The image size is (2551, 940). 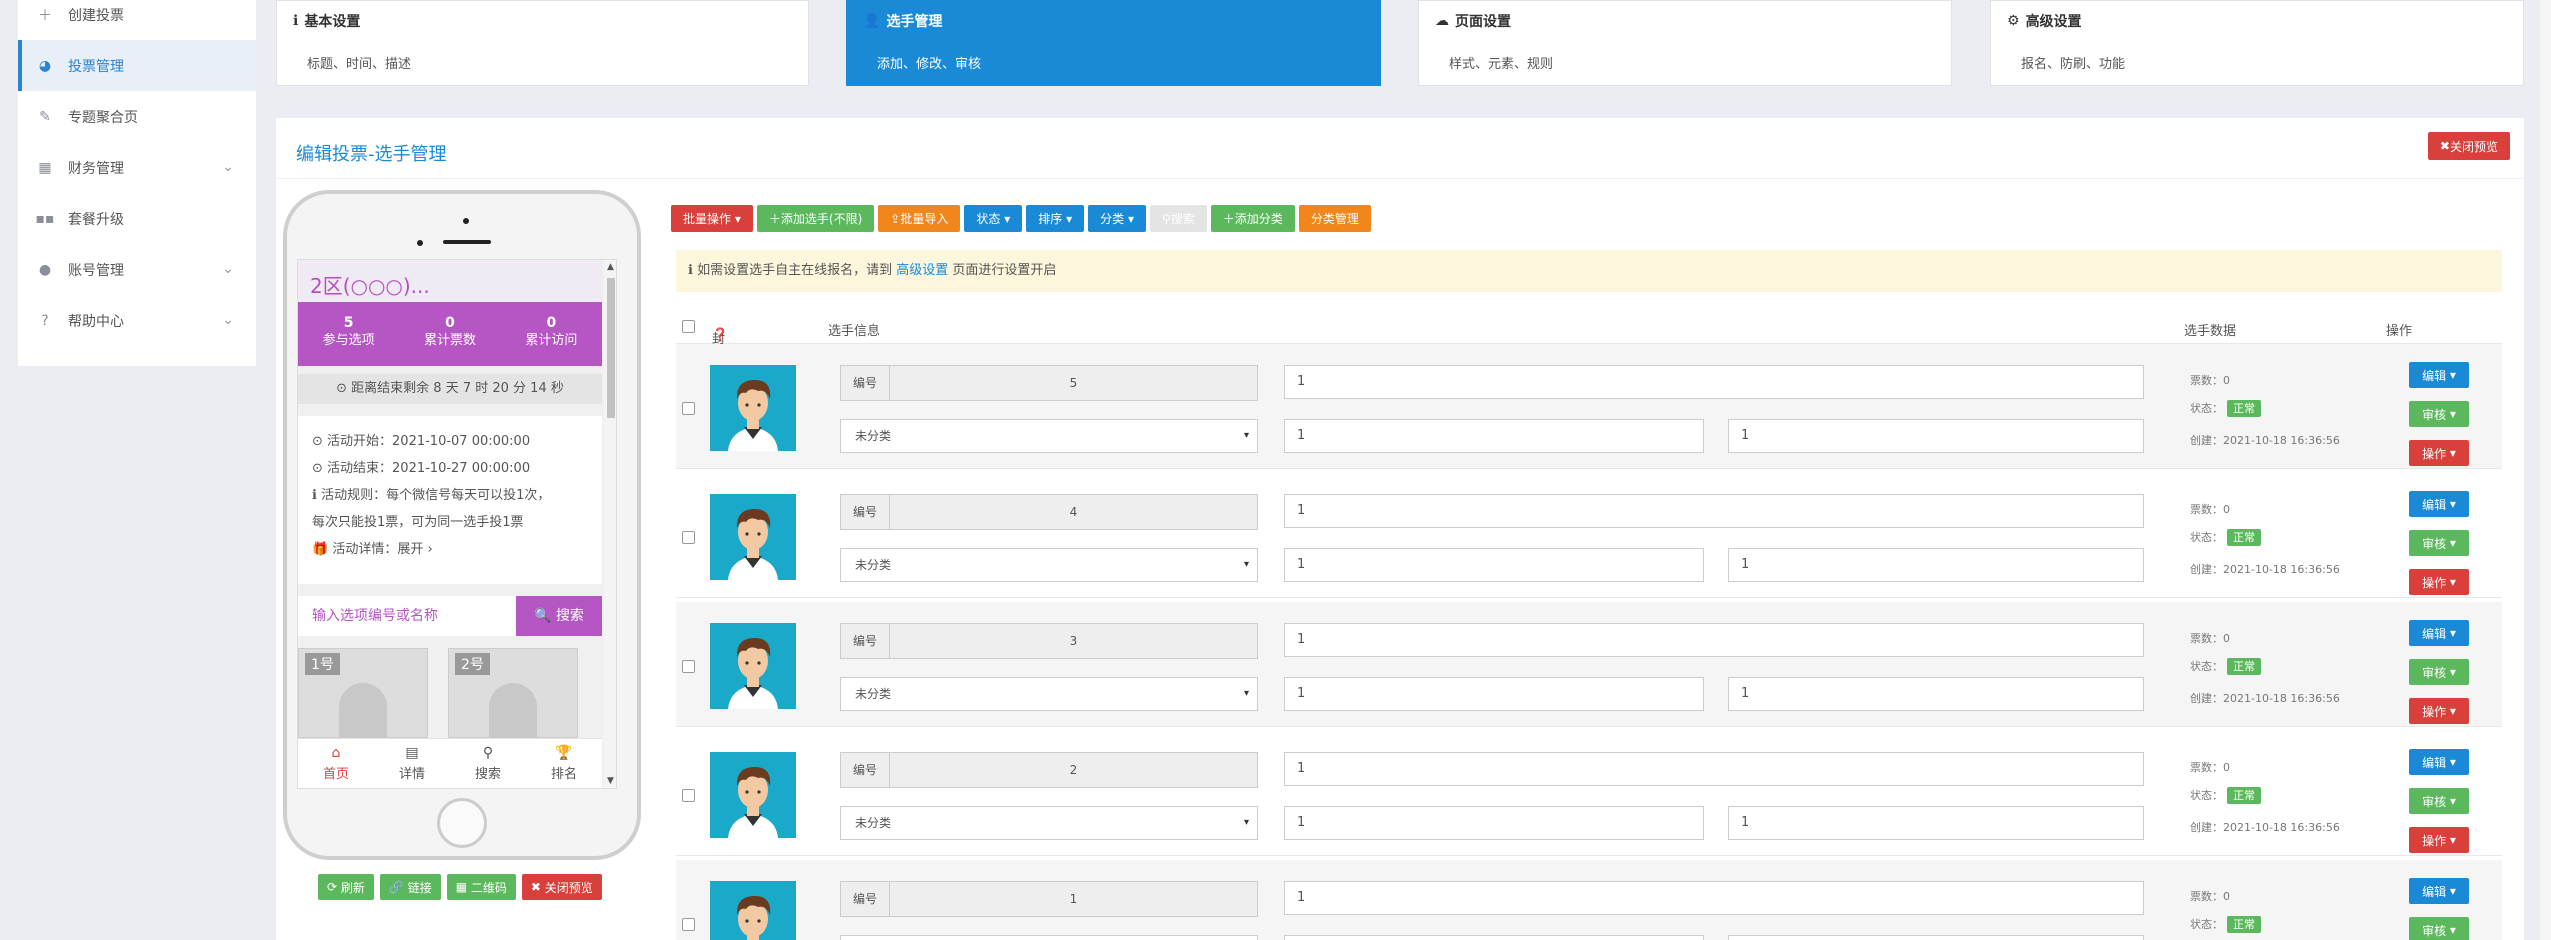 What do you see at coordinates (513, 695) in the screenshot?
I see `contestant-card: 2号` at bounding box center [513, 695].